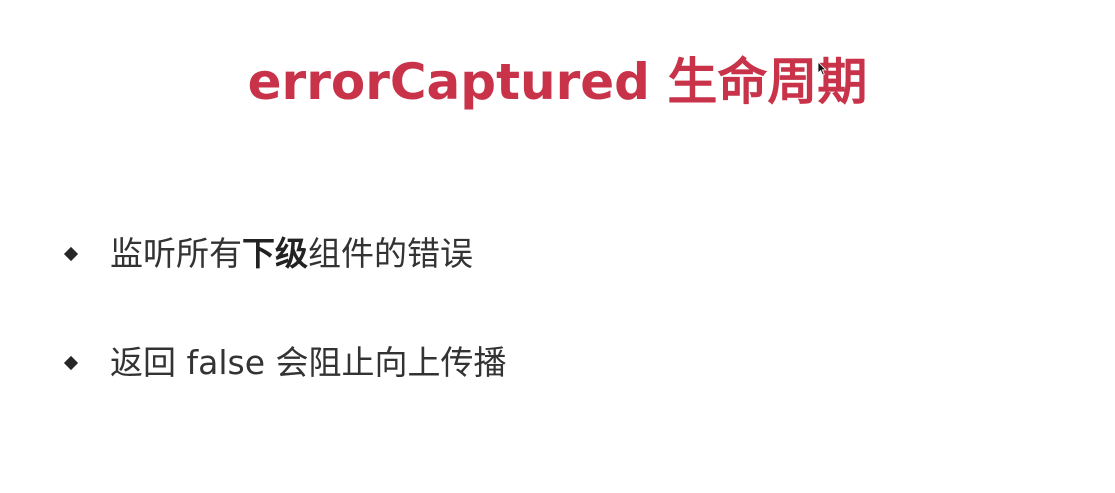 The width and height of the screenshot is (1115, 493). I want to click on bullet-text-before: 监听所有, so click(176, 253).